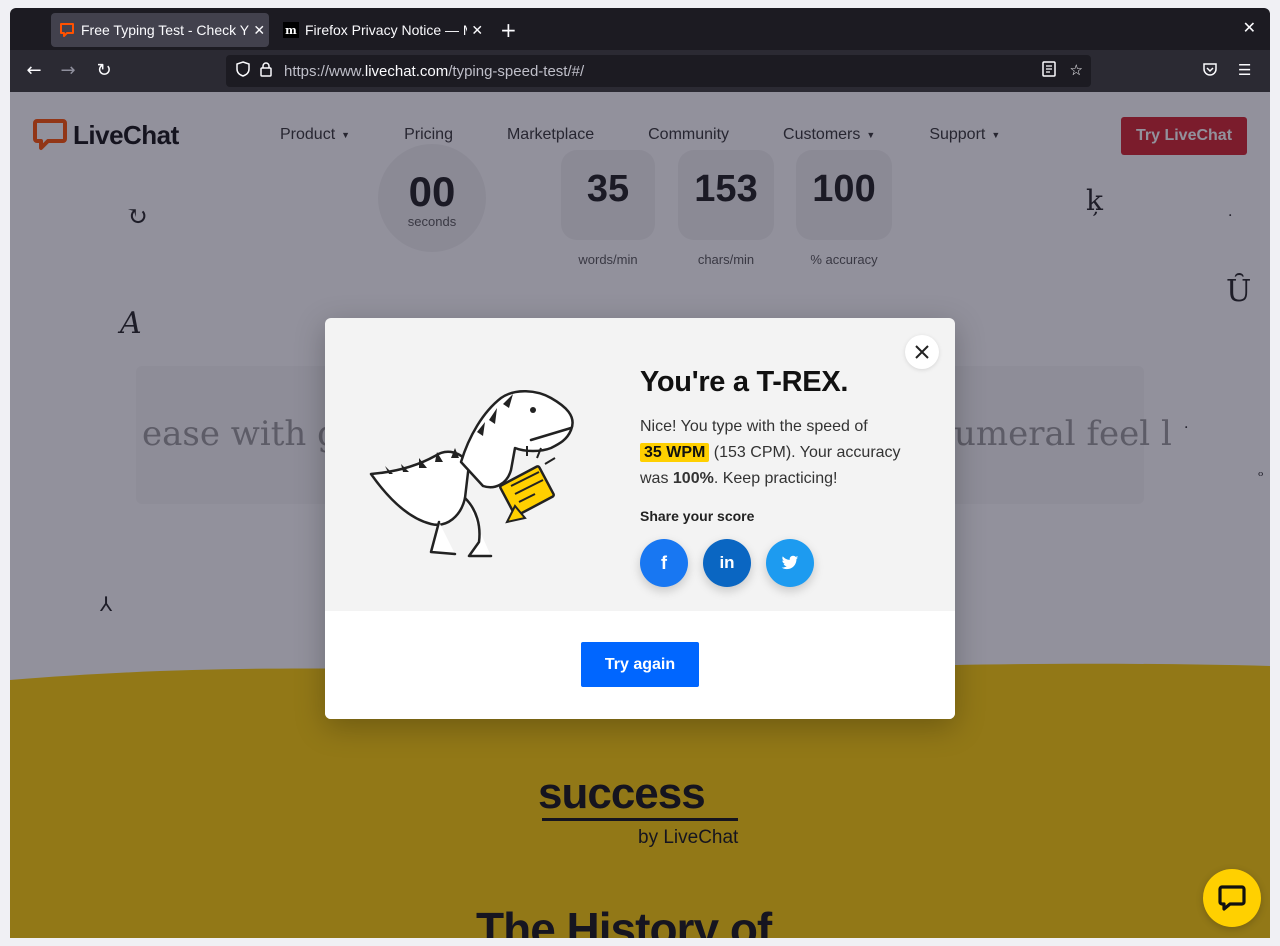 The image size is (1280, 946). Describe the element at coordinates (386, 30) in the screenshot. I see `tab-title: Firefox Privacy Notice — M` at that location.